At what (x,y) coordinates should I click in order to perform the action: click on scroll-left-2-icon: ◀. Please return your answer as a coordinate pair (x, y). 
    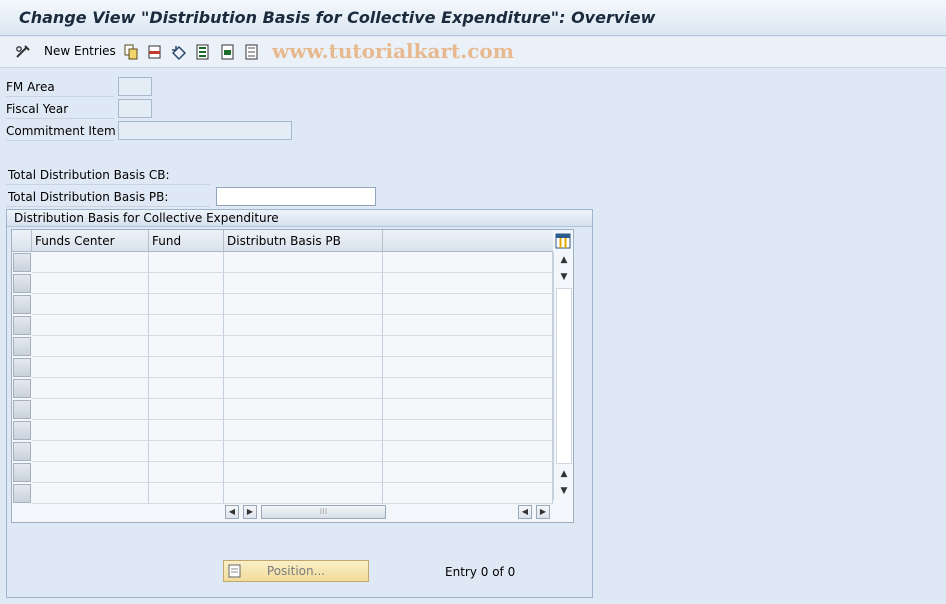
    Looking at the image, I should click on (525, 512).